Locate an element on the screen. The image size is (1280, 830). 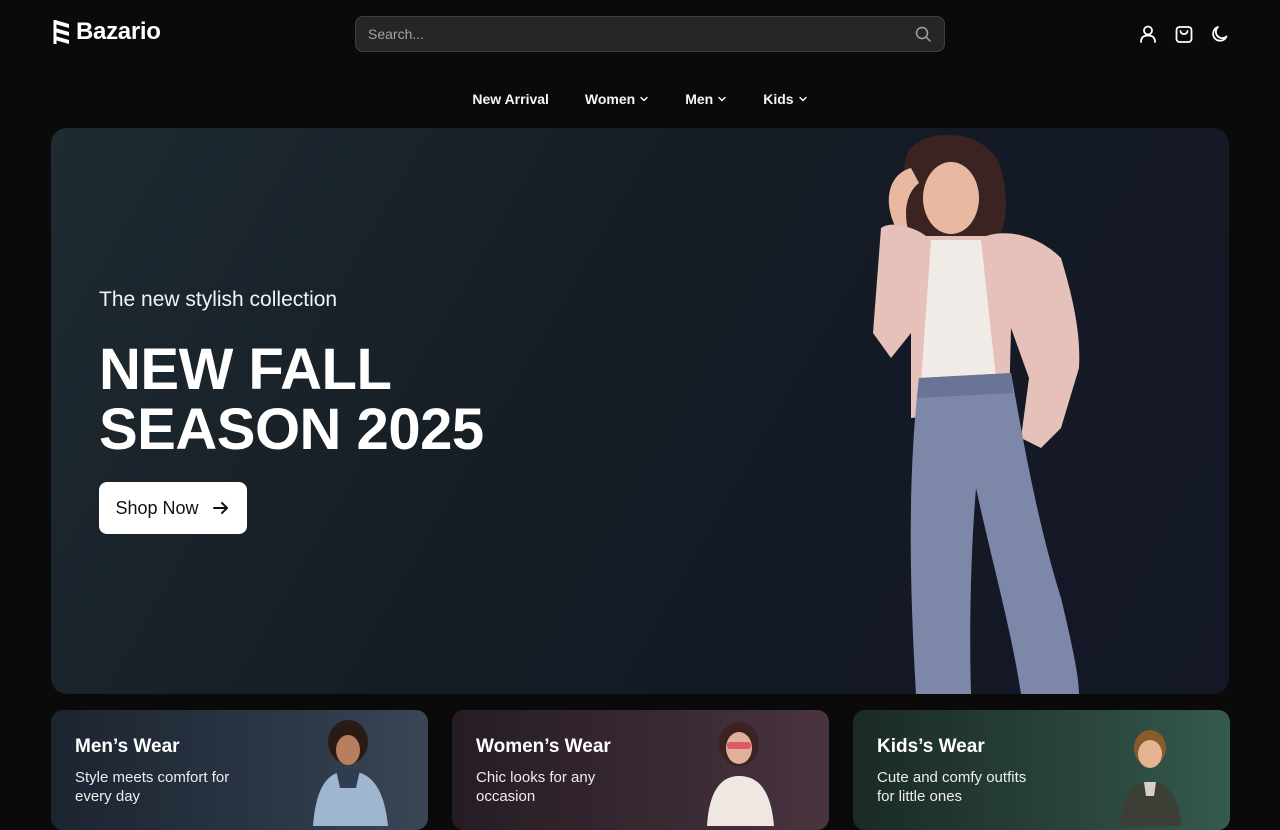
main-nav: New Arrival Women Men Kids is located at coordinates (640, 99).